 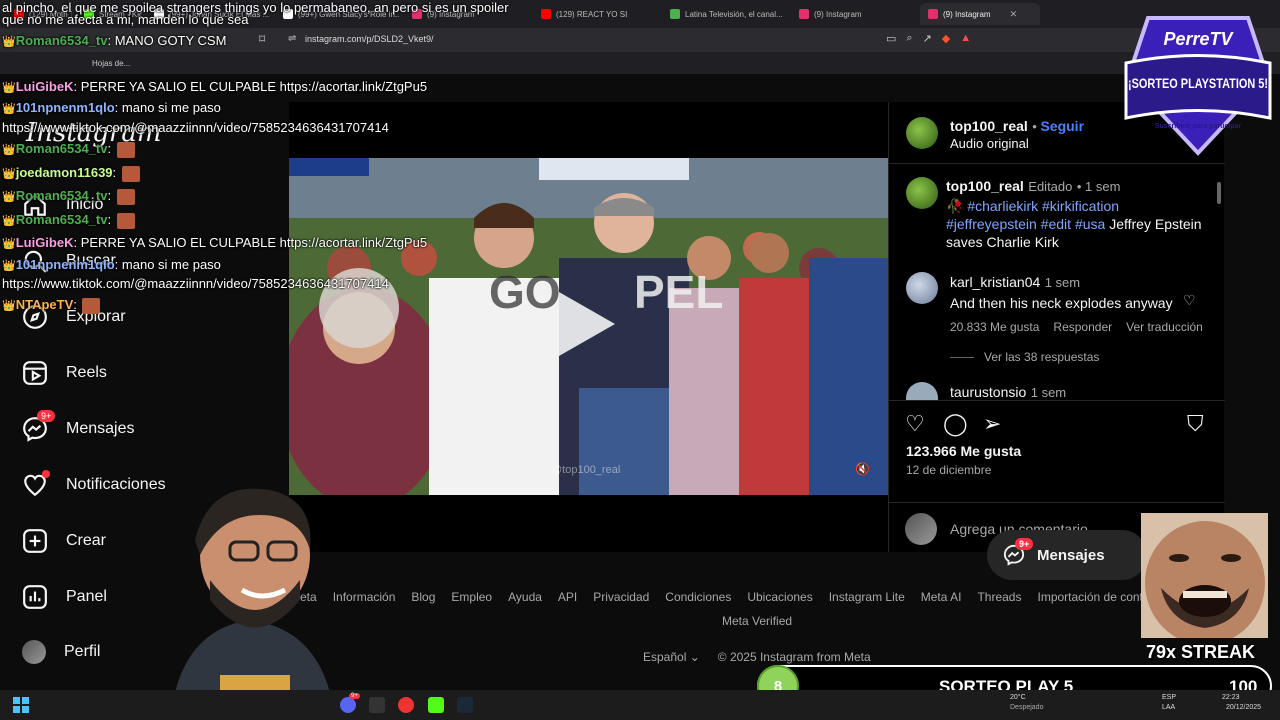 I want to click on caption-avatar, so click(x=922, y=193).